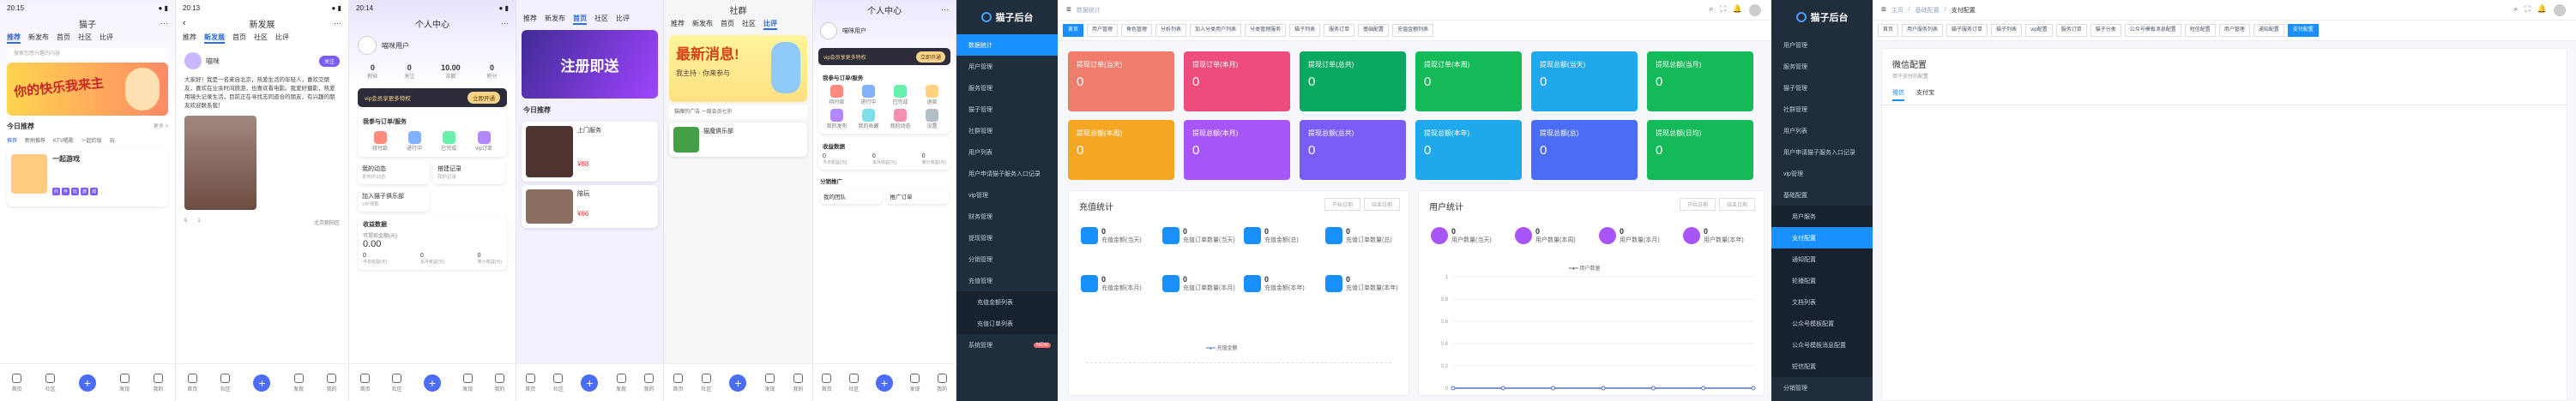 This screenshot has width=2576, height=401. What do you see at coordinates (1413, 30) in the screenshot?
I see `tag-item: 充值金额列表` at bounding box center [1413, 30].